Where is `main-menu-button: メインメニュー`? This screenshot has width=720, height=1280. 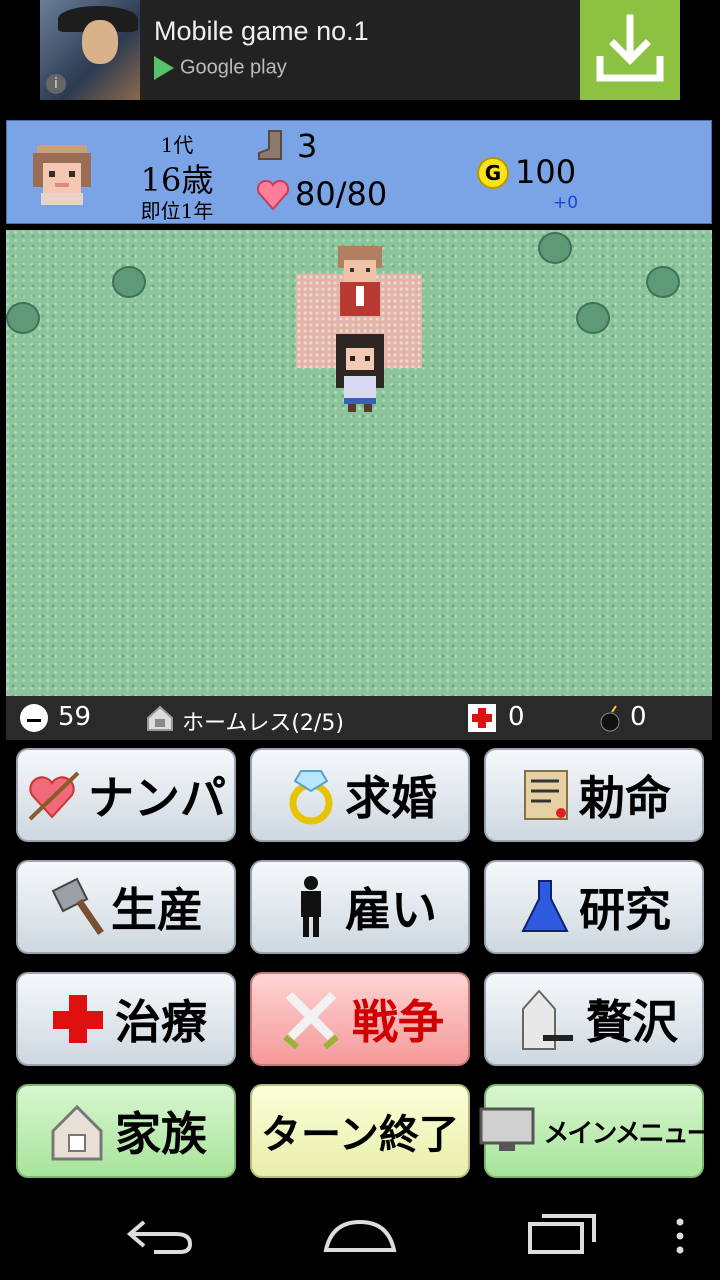 main-menu-button: メインメニュー is located at coordinates (596, 1131).